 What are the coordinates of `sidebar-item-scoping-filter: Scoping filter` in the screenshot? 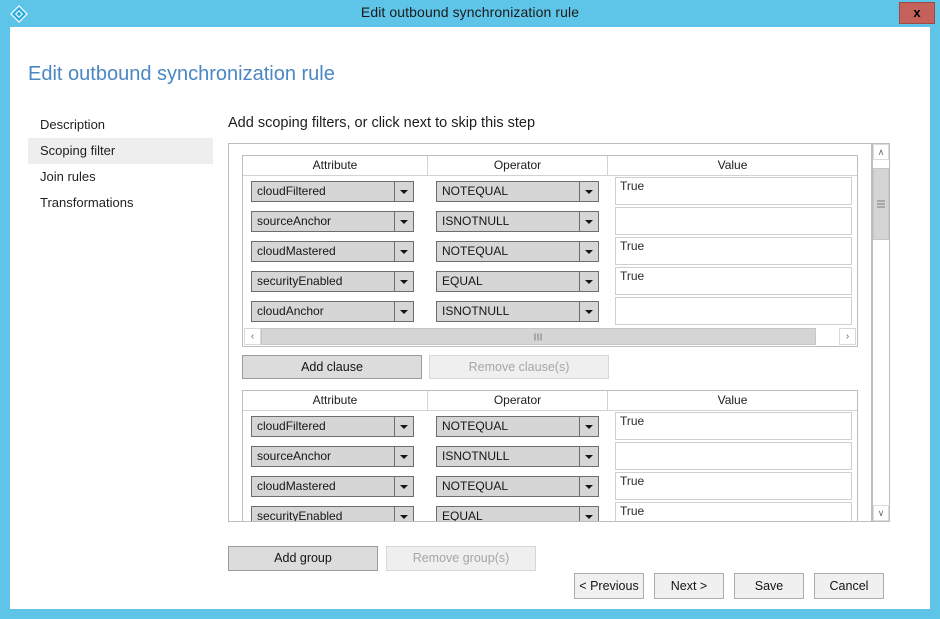 It's located at (120, 151).